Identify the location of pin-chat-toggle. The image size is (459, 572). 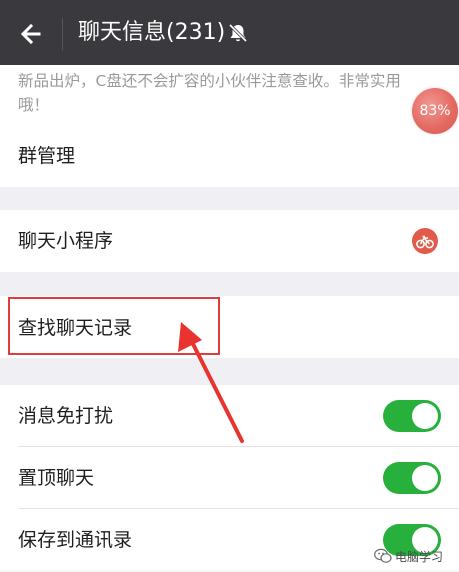
(412, 478).